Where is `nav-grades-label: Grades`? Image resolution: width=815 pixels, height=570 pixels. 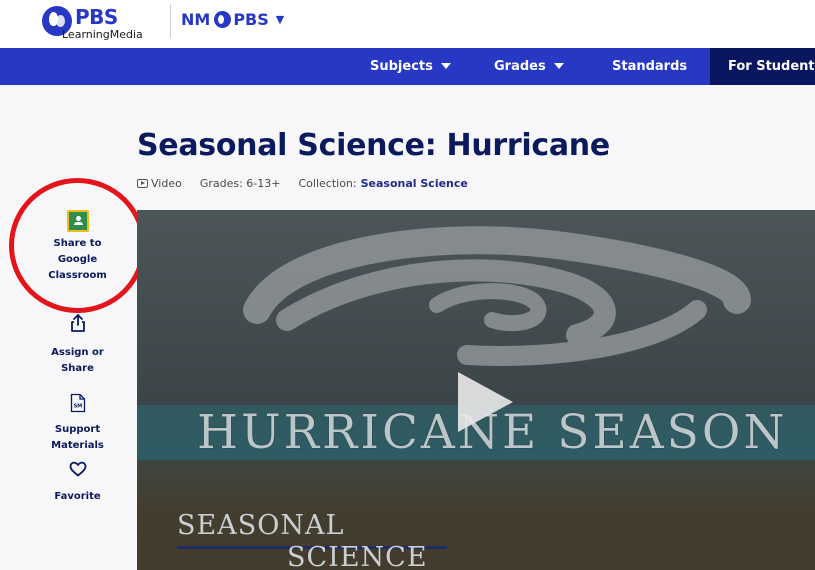 nav-grades-label: Grades is located at coordinates (520, 66).